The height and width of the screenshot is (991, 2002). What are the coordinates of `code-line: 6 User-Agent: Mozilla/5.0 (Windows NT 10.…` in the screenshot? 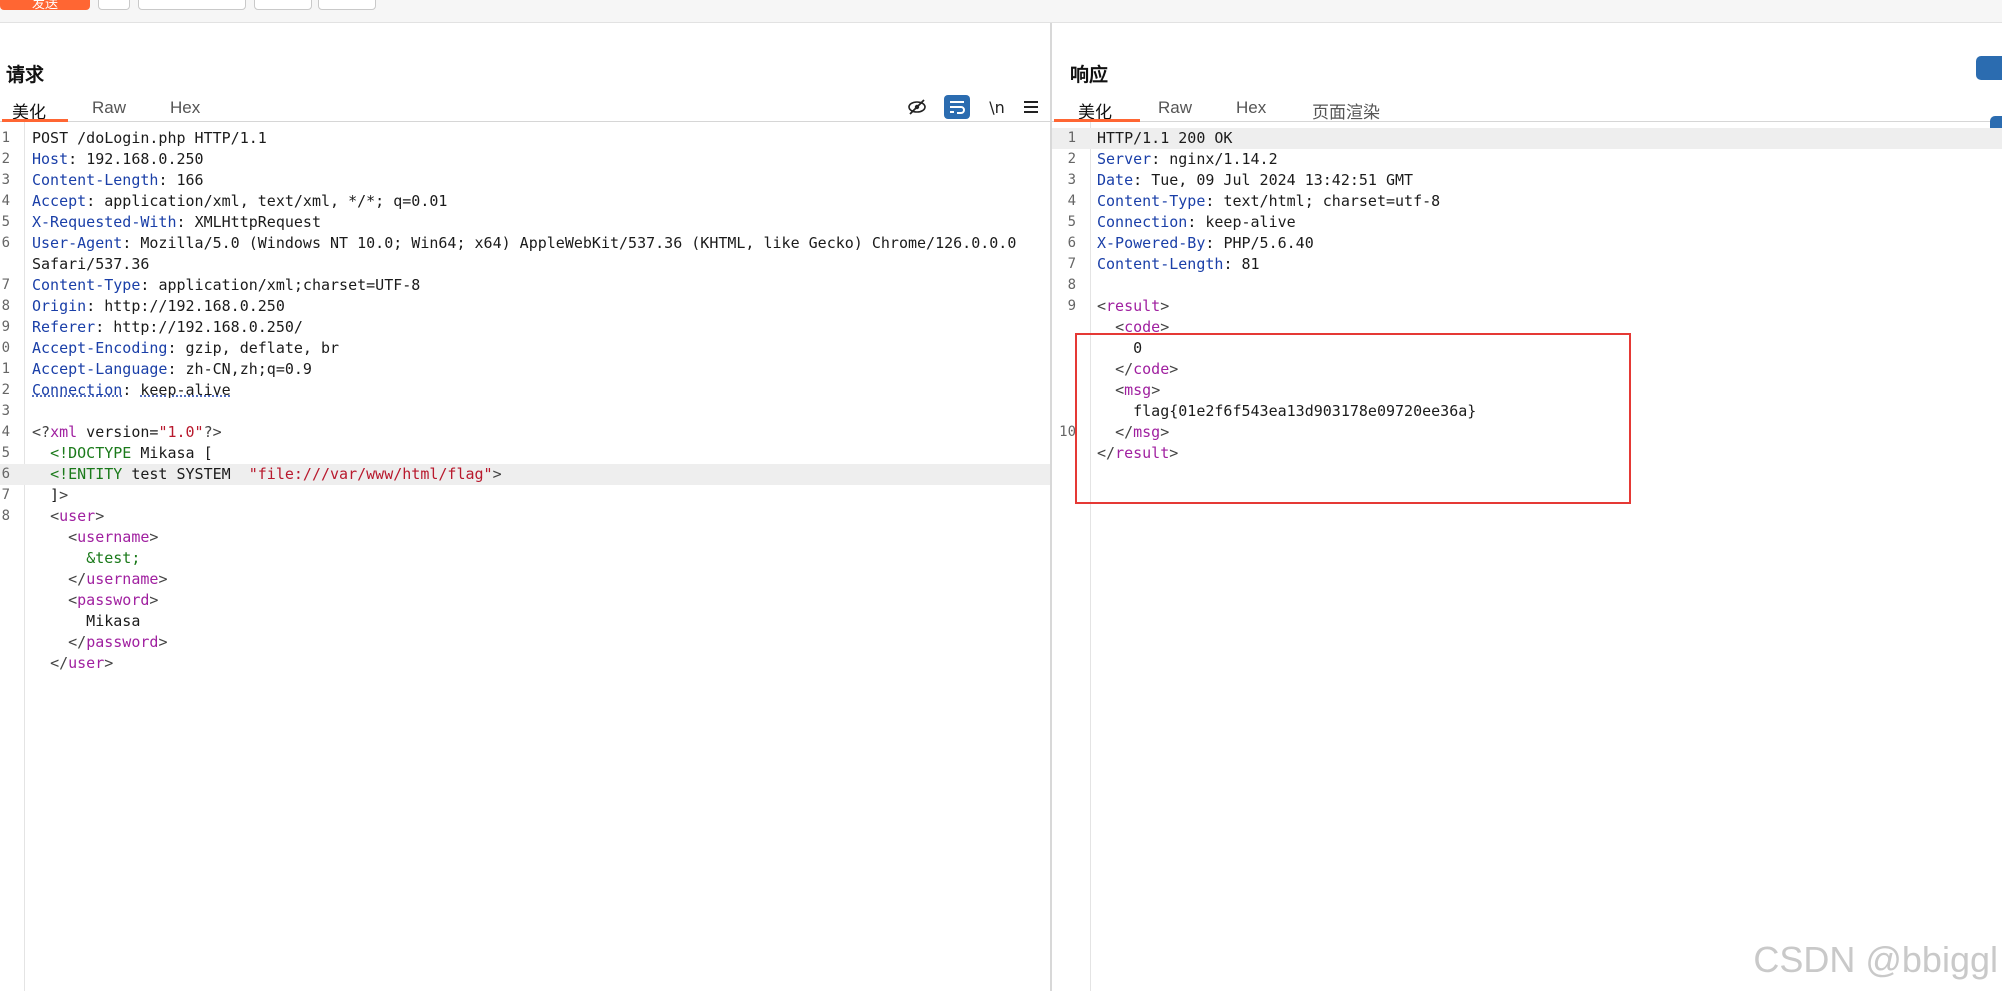 It's located at (525, 243).